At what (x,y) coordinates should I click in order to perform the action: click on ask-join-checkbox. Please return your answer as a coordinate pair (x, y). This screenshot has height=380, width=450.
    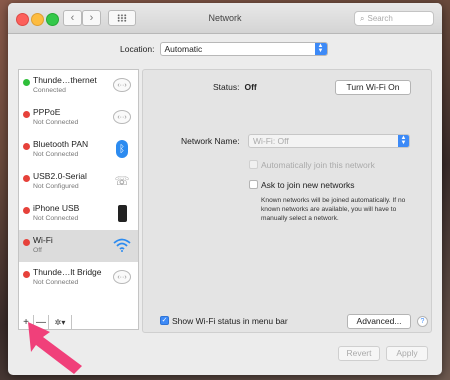
    Looking at the image, I should click on (253, 184).